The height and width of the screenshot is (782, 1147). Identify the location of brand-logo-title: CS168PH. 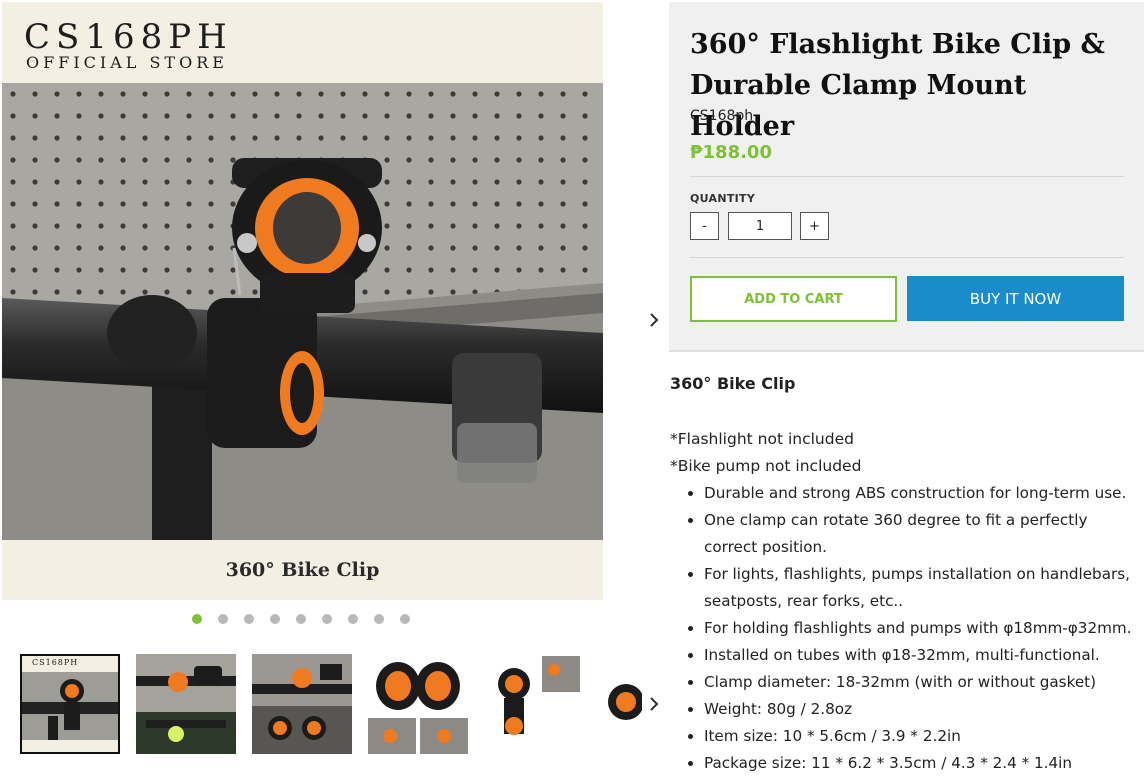
(128, 37).